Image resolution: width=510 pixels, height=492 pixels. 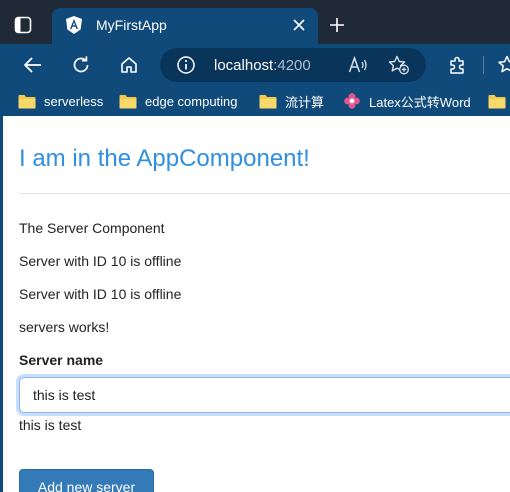 What do you see at coordinates (483, 65) in the screenshot?
I see `toolbar-divider` at bounding box center [483, 65].